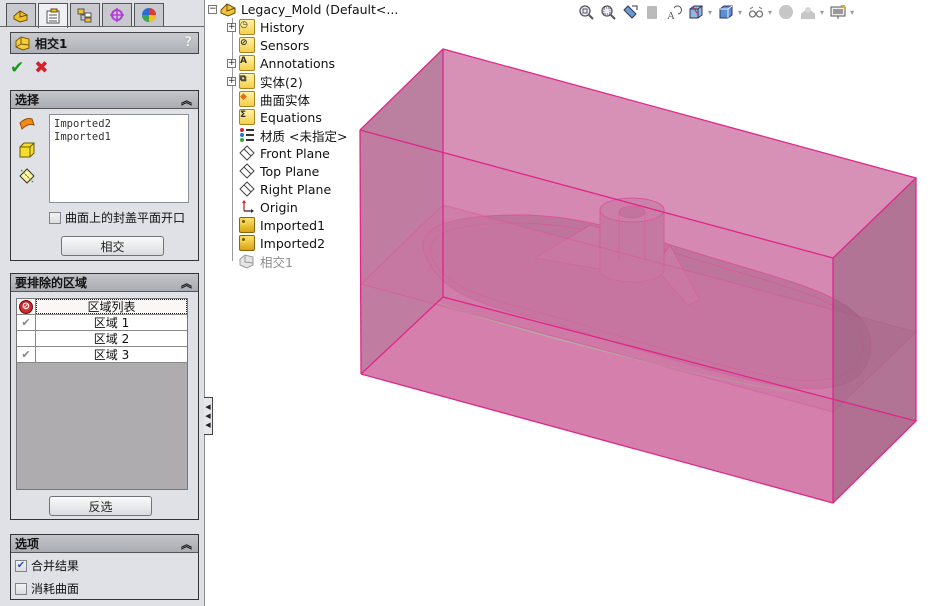  Describe the element at coordinates (17, 68) in the screenshot. I see `ok-button: ✔` at that location.